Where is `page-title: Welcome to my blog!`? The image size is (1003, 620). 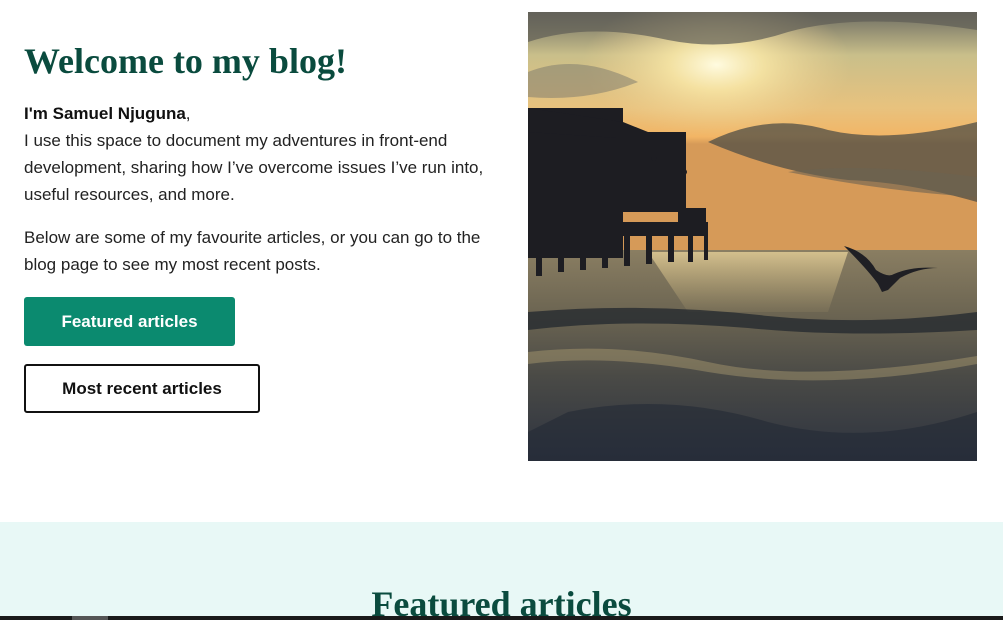
page-title: Welcome to my blog! is located at coordinates (185, 61).